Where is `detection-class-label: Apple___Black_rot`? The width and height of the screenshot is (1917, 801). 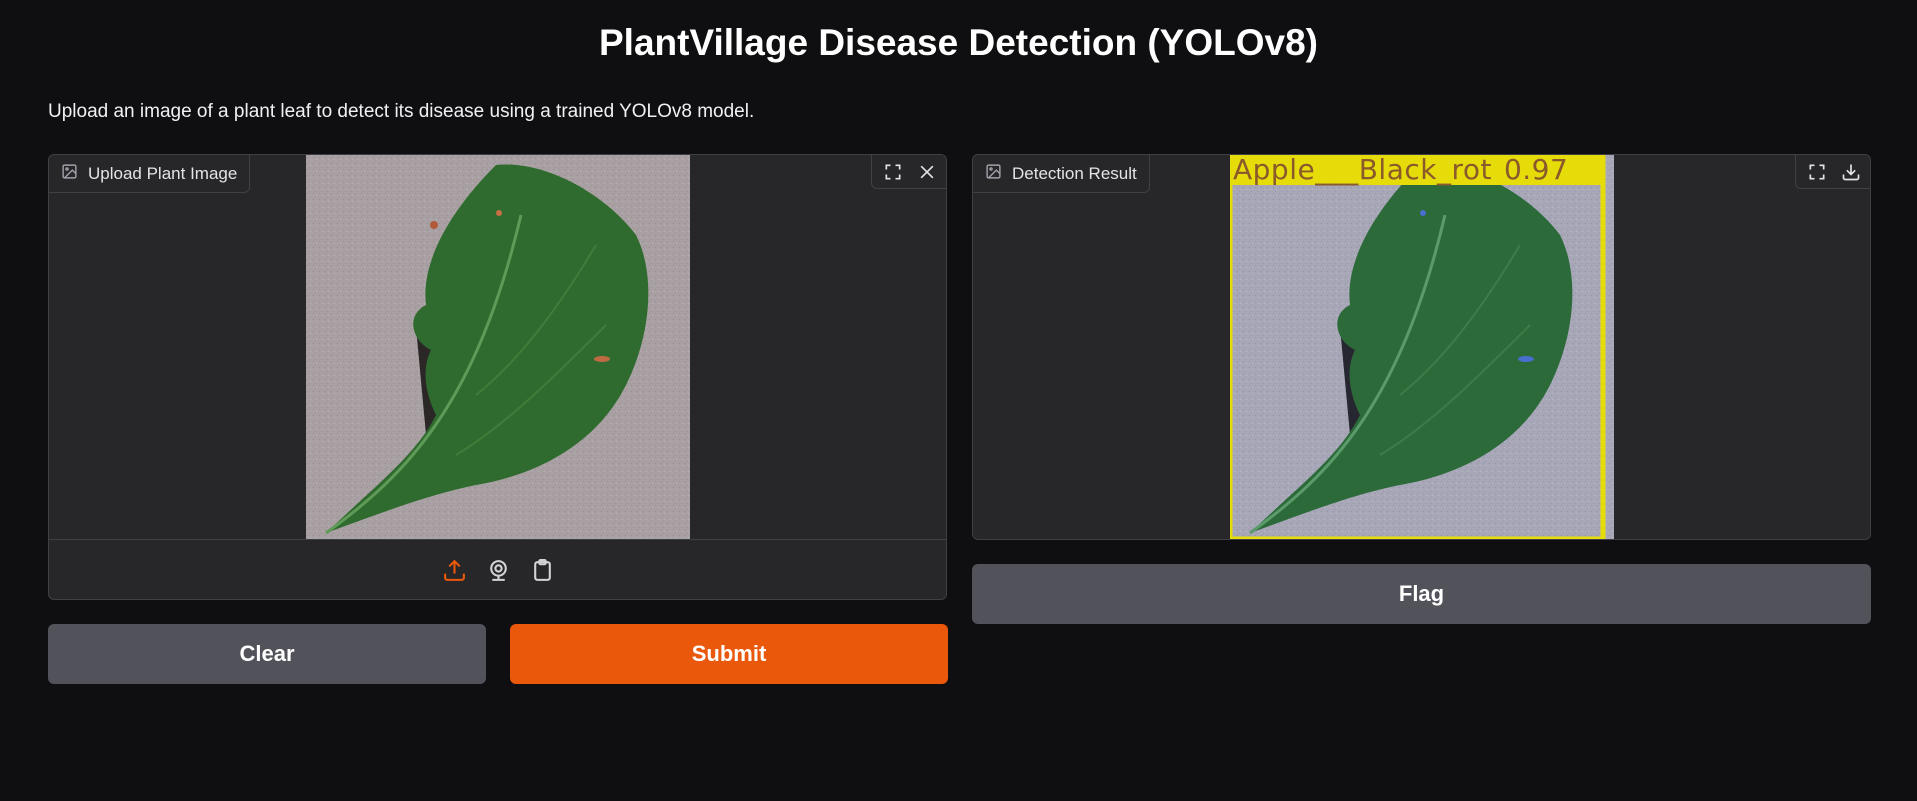 detection-class-label: Apple___Black_rot is located at coordinates (1362, 170).